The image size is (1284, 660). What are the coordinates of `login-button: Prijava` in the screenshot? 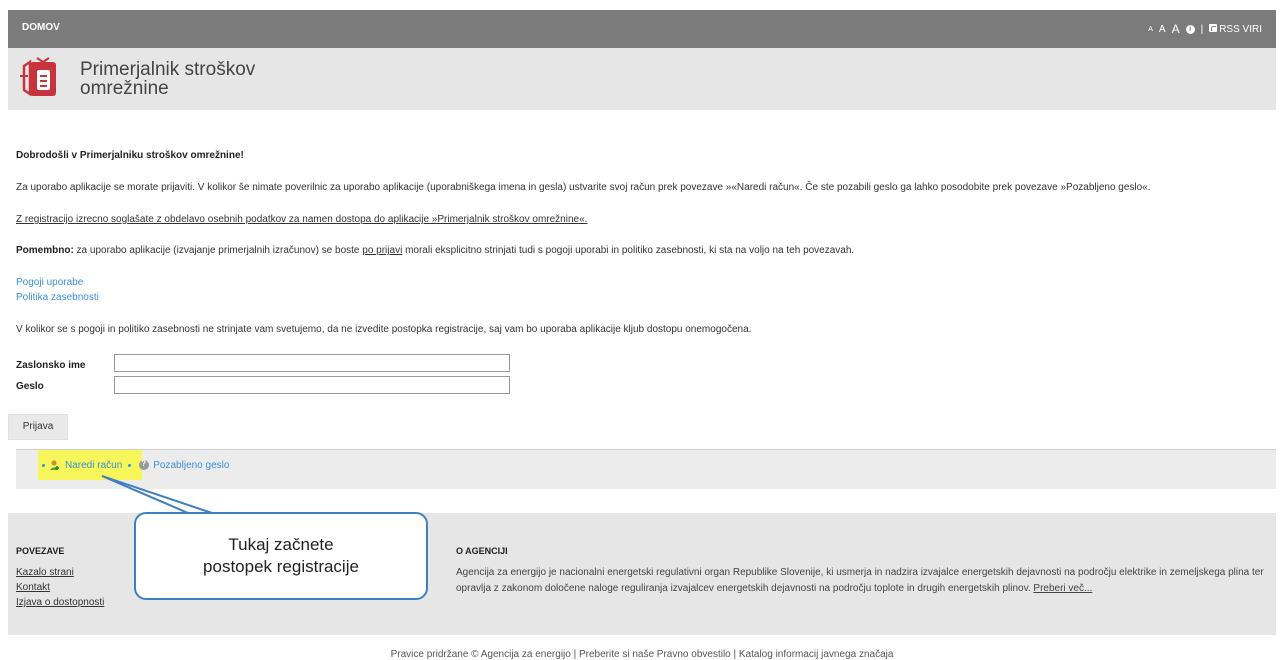 It's located at (38, 427).